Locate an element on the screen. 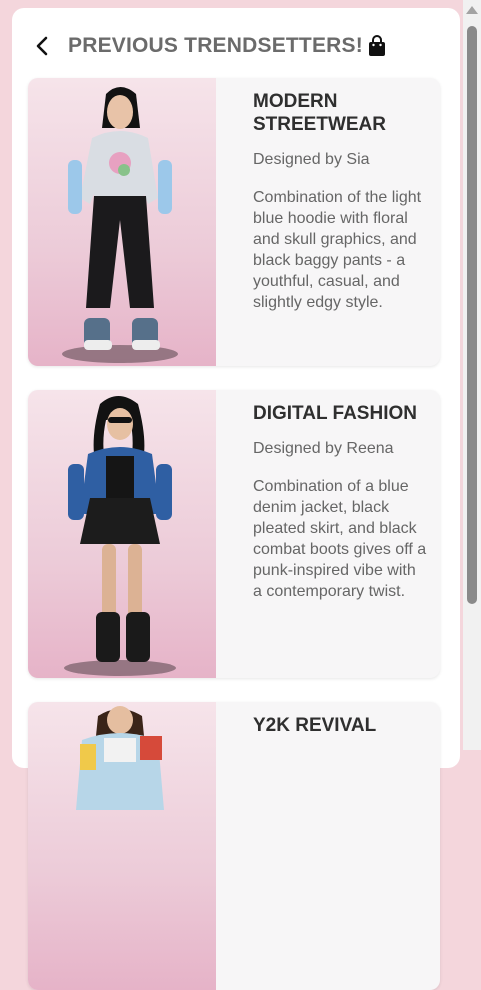  scroll-up-icon is located at coordinates (472, 10).